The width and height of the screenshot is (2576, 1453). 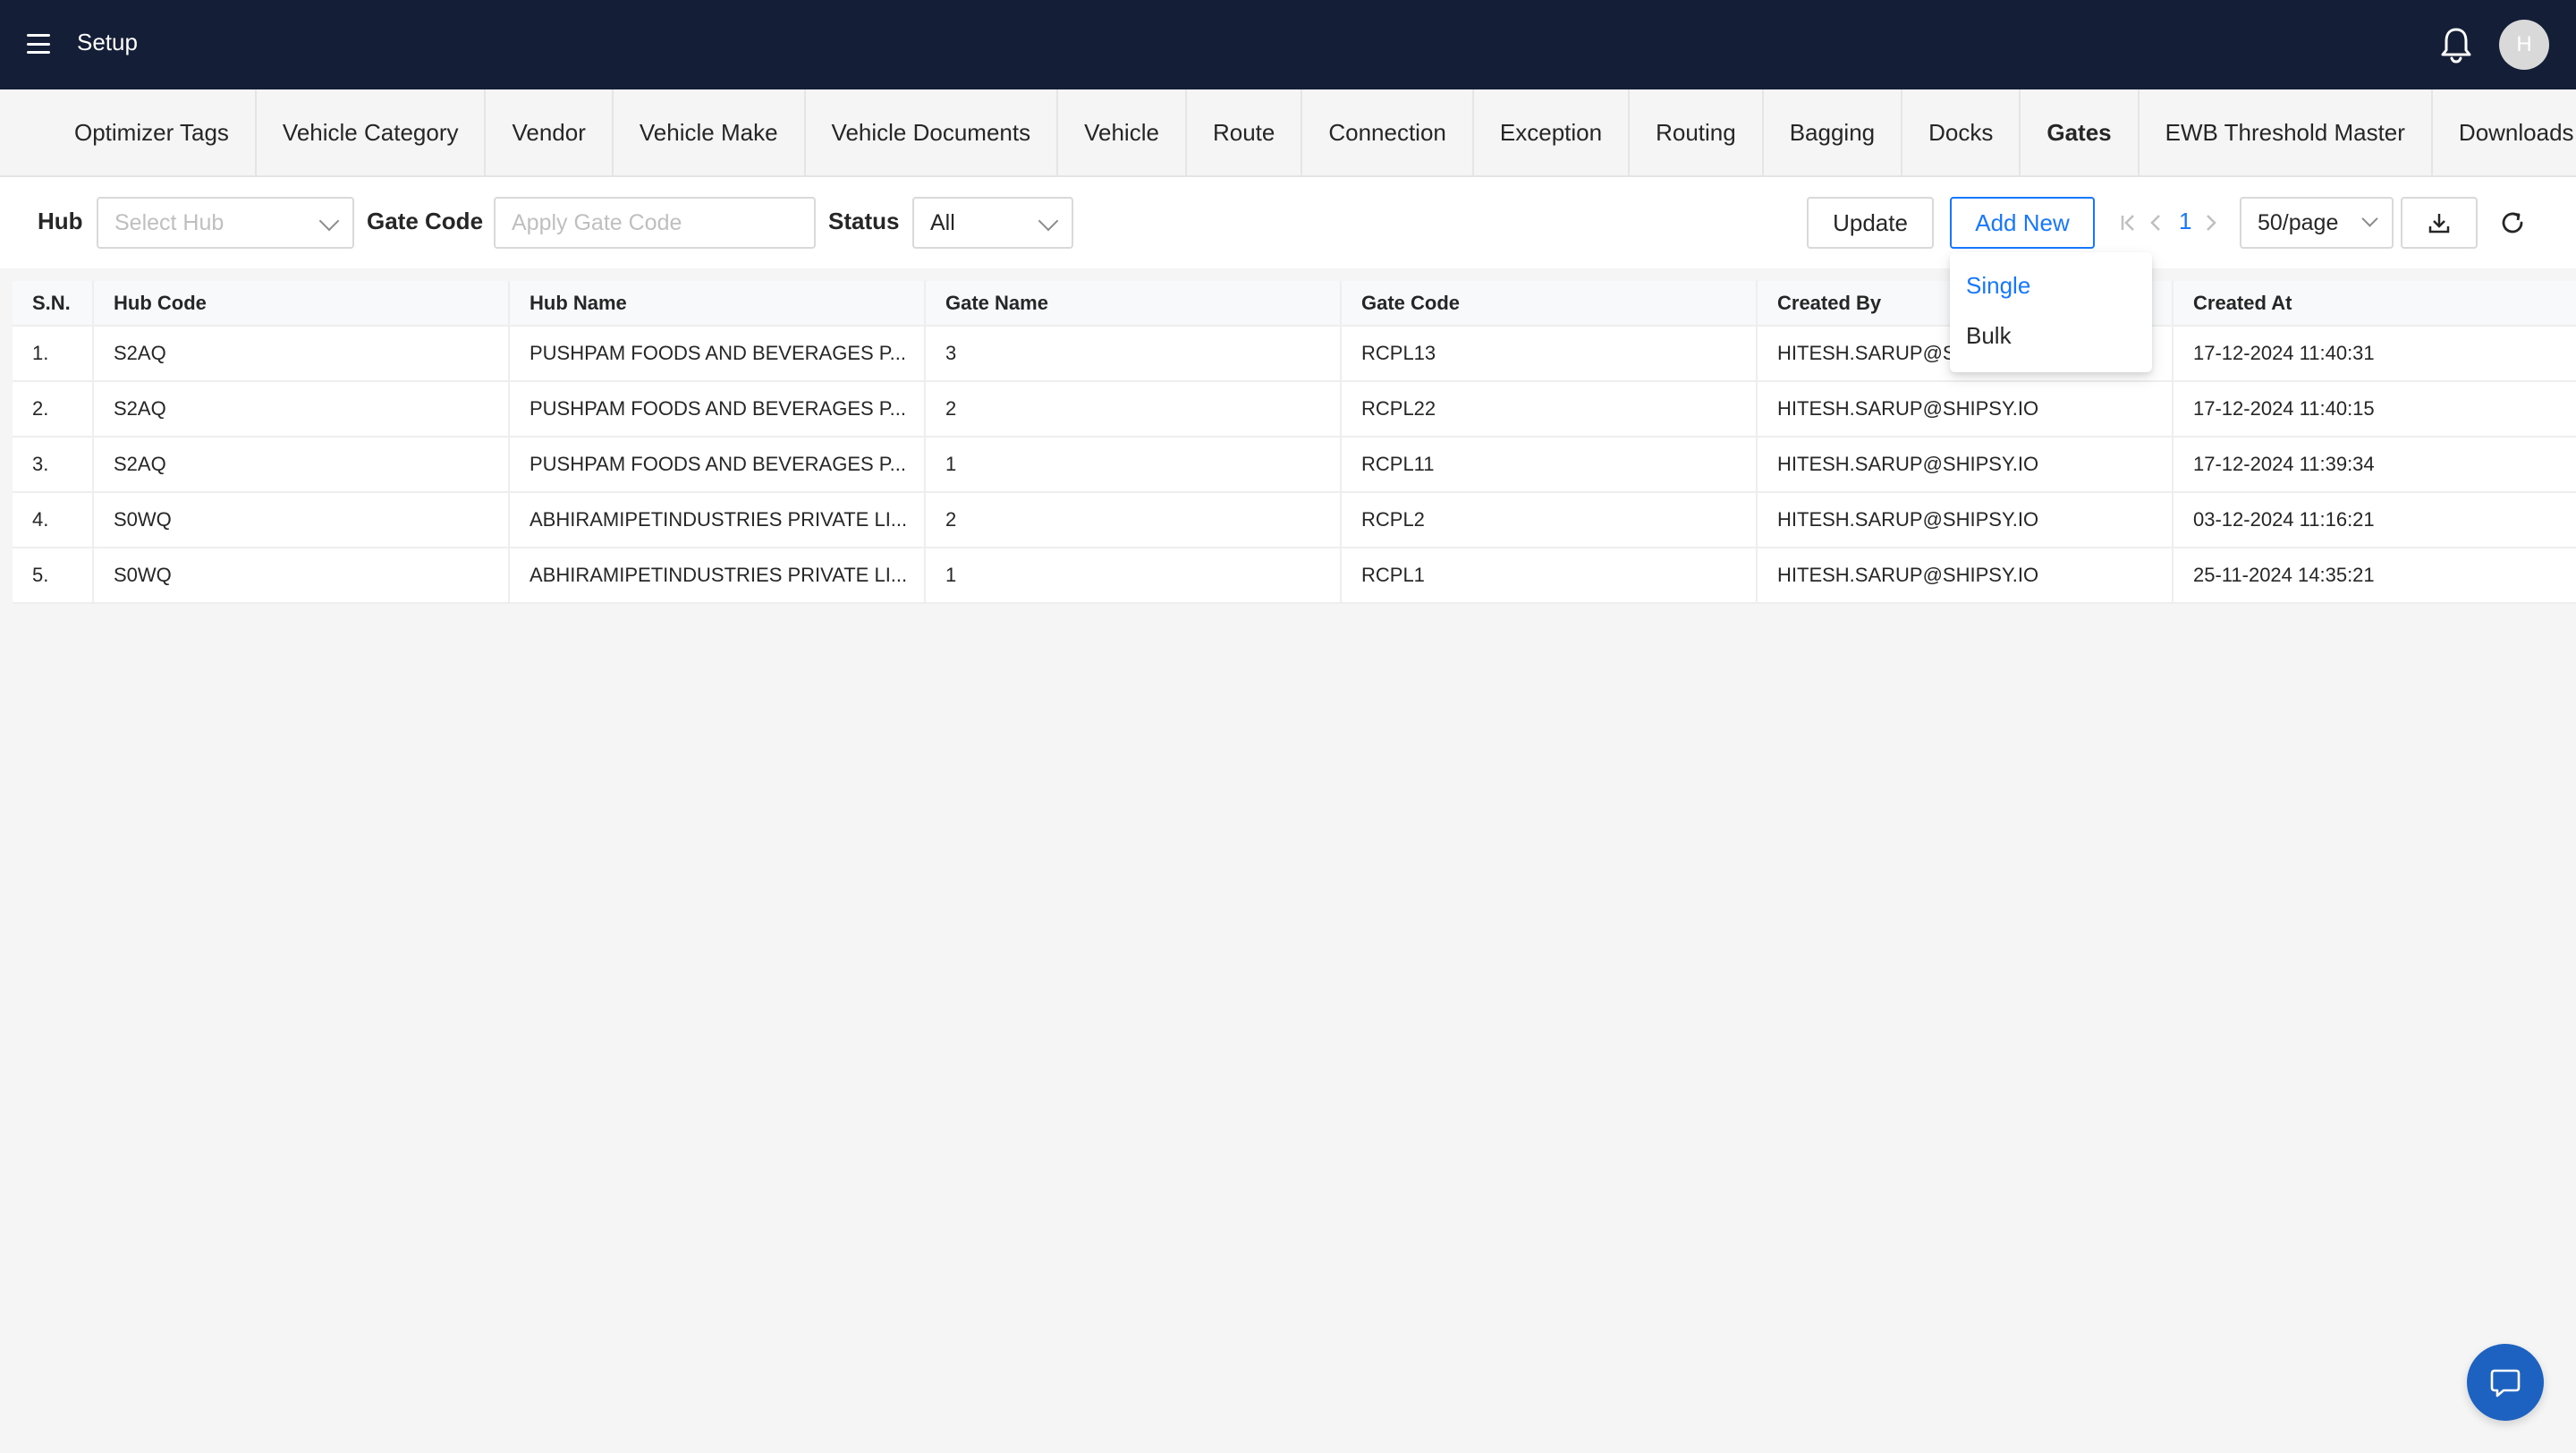 What do you see at coordinates (53, 465) in the screenshot?
I see `table-cell: 3.` at bounding box center [53, 465].